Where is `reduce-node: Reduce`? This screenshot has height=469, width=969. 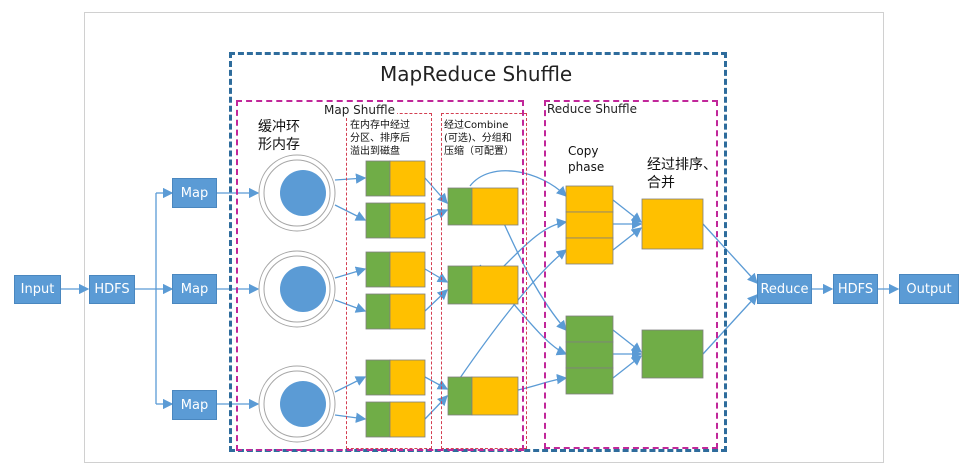
reduce-node: Reduce is located at coordinates (784, 289).